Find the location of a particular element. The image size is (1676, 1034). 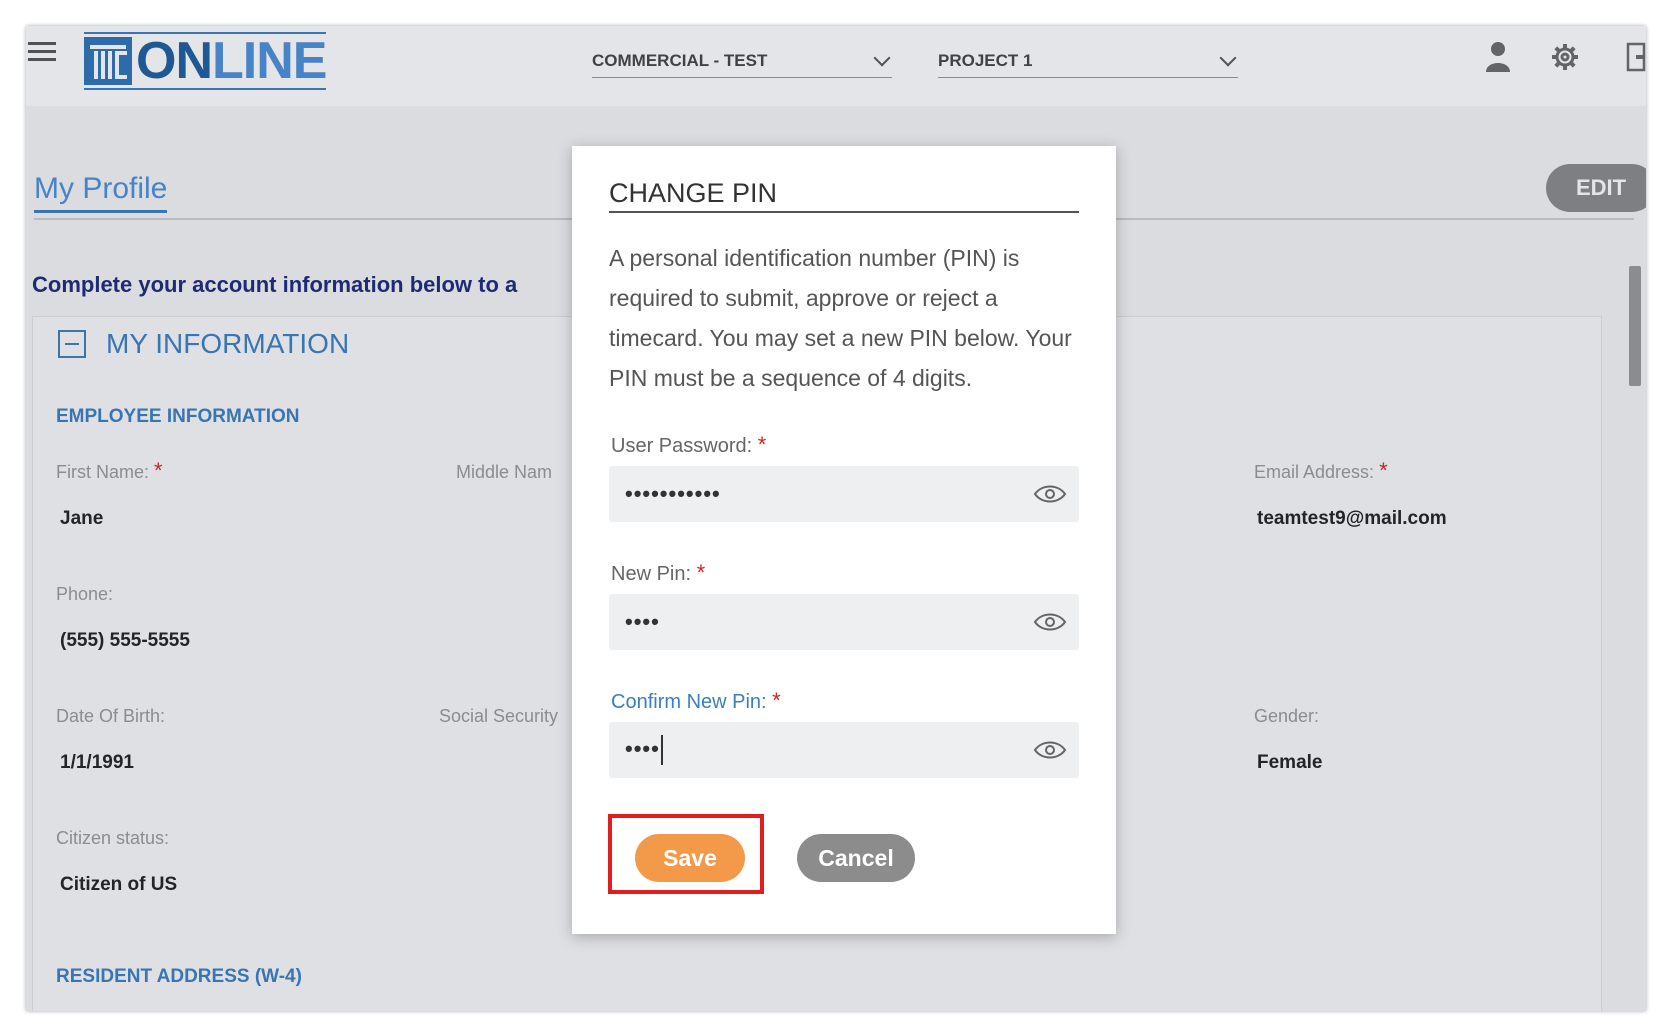

confirm-pin-label: Confirm New Pin: * is located at coordinates (696, 700).